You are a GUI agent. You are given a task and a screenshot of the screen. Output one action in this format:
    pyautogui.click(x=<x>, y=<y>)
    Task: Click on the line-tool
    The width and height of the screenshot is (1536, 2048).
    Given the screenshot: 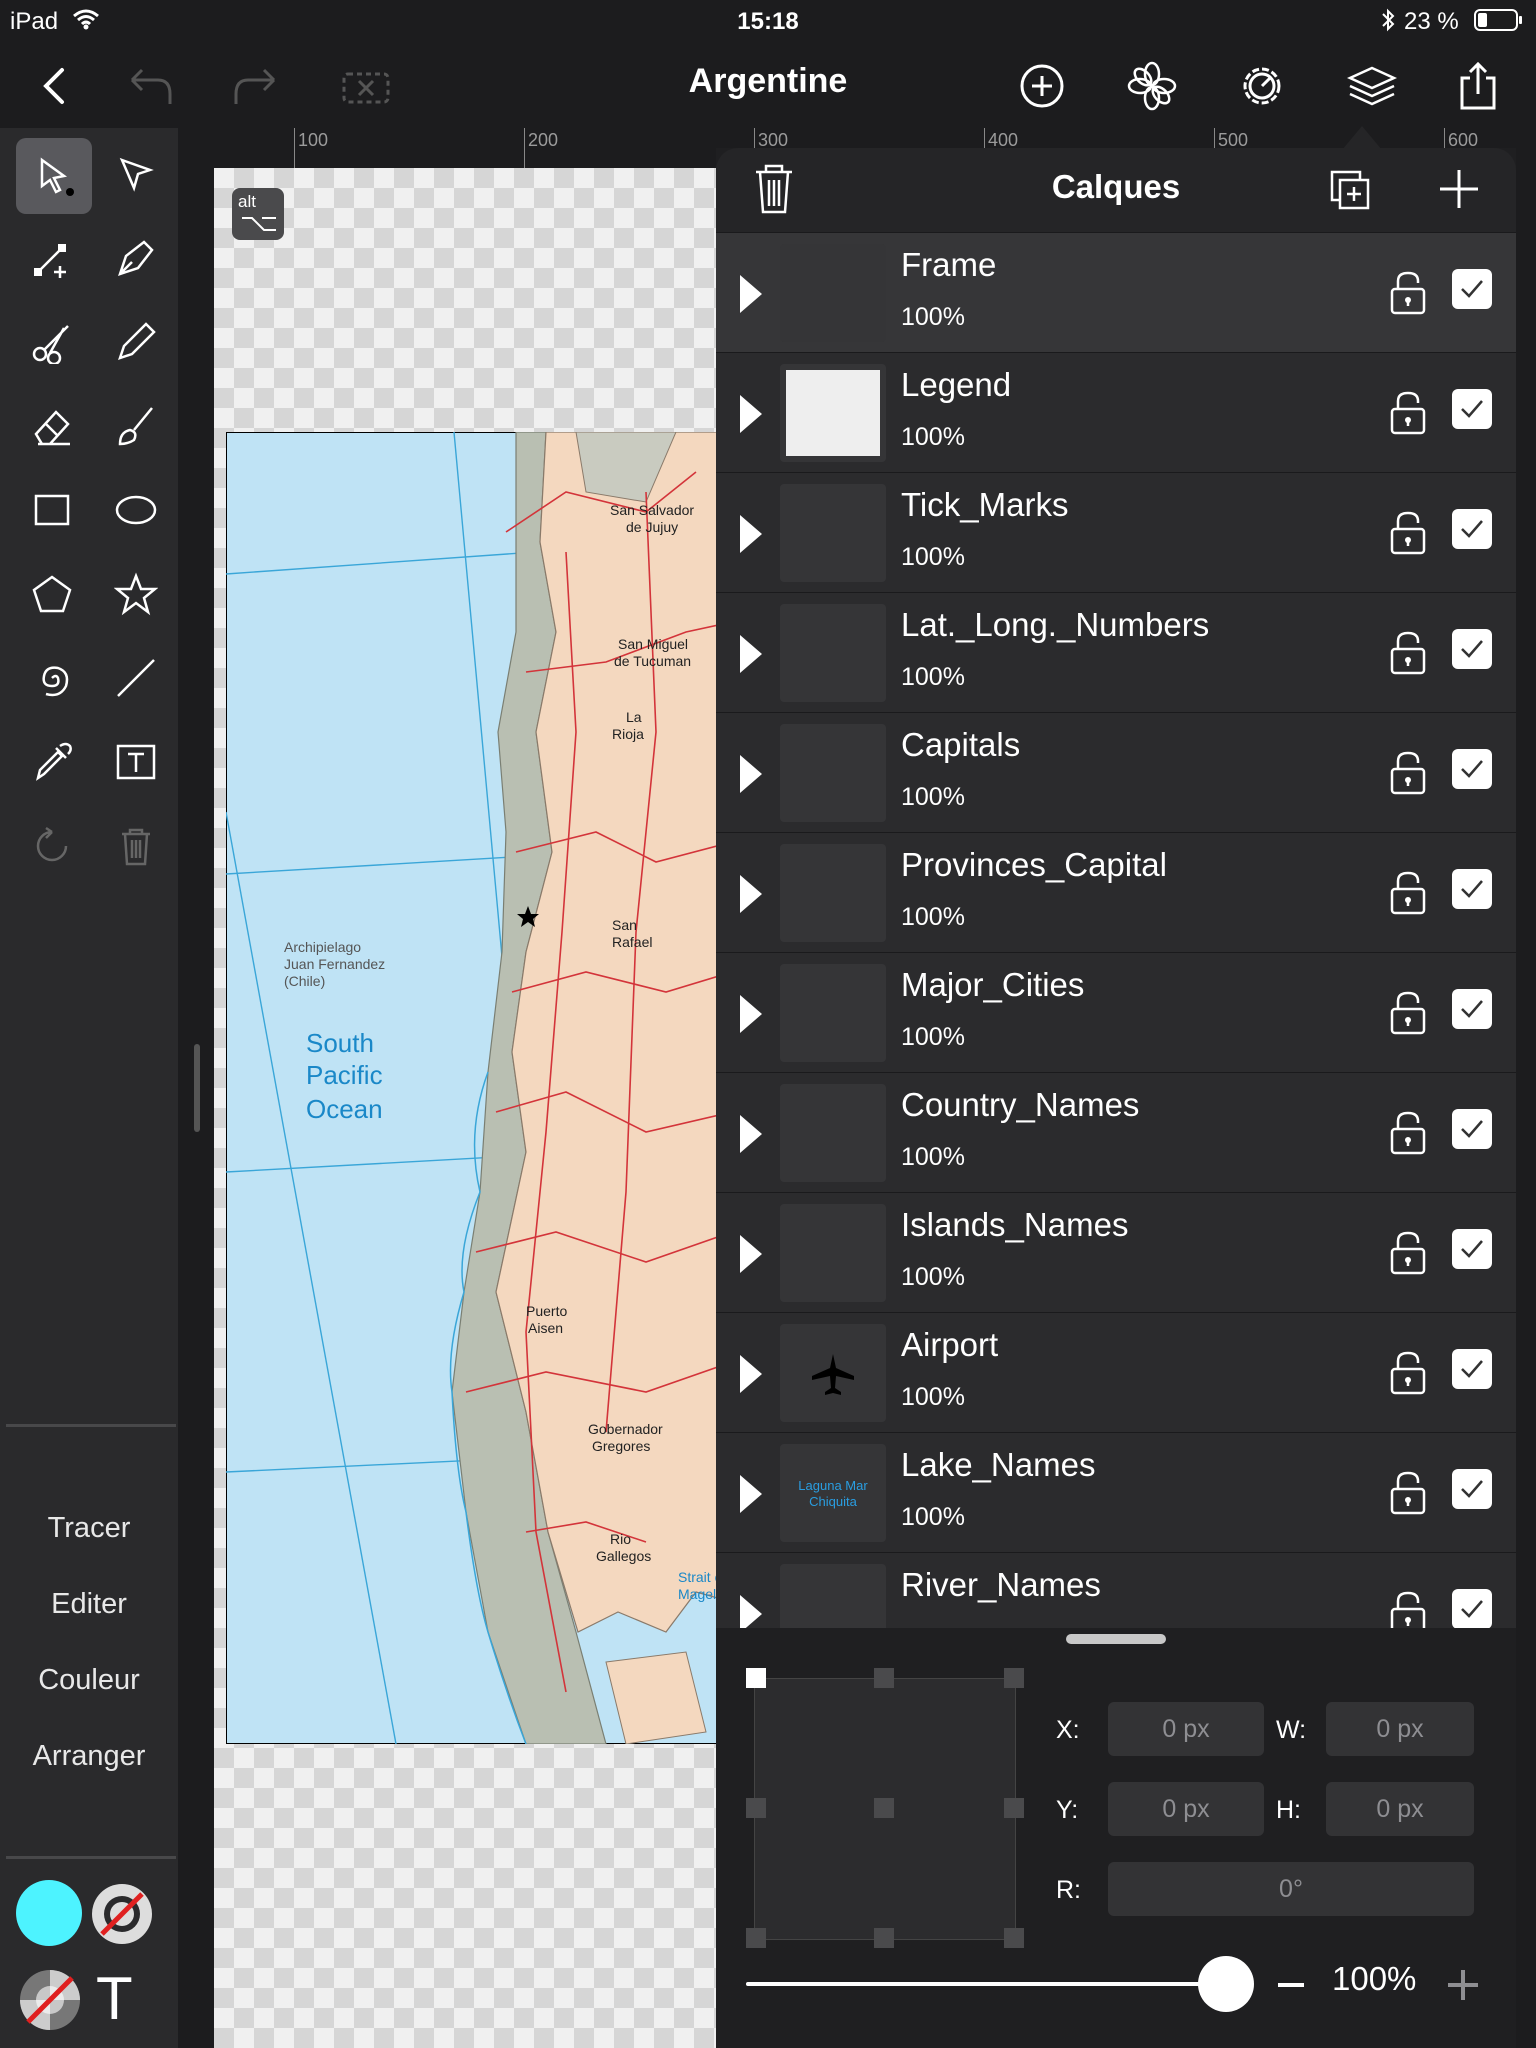 What is the action you would take?
    pyautogui.click(x=136, y=678)
    